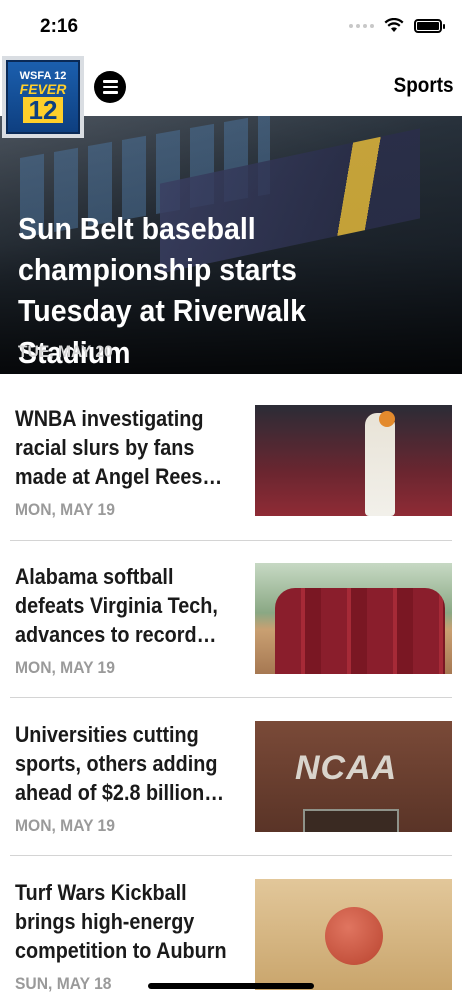 Image resolution: width=462 pixels, height=1000 pixels. I want to click on article-thumbnail: NCAA, so click(353, 776).